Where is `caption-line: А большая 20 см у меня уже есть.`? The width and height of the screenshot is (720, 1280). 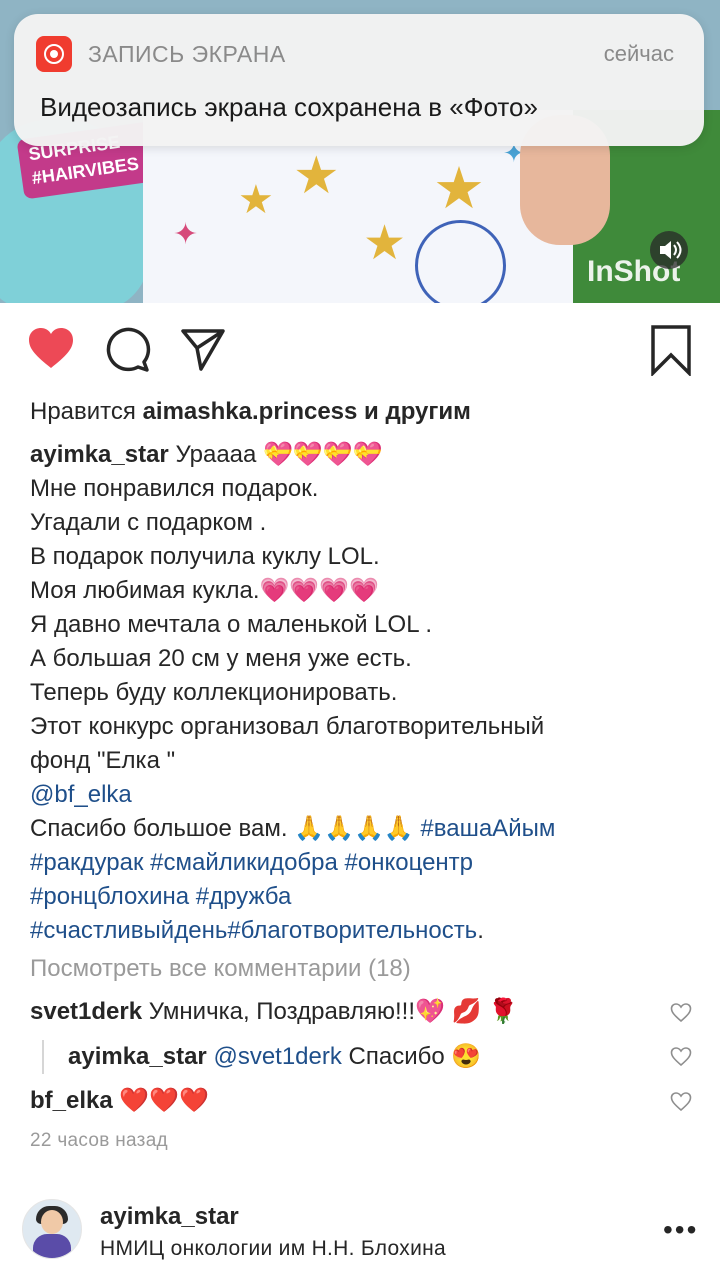 caption-line: А большая 20 см у меня уже есть. is located at coordinates (221, 658).